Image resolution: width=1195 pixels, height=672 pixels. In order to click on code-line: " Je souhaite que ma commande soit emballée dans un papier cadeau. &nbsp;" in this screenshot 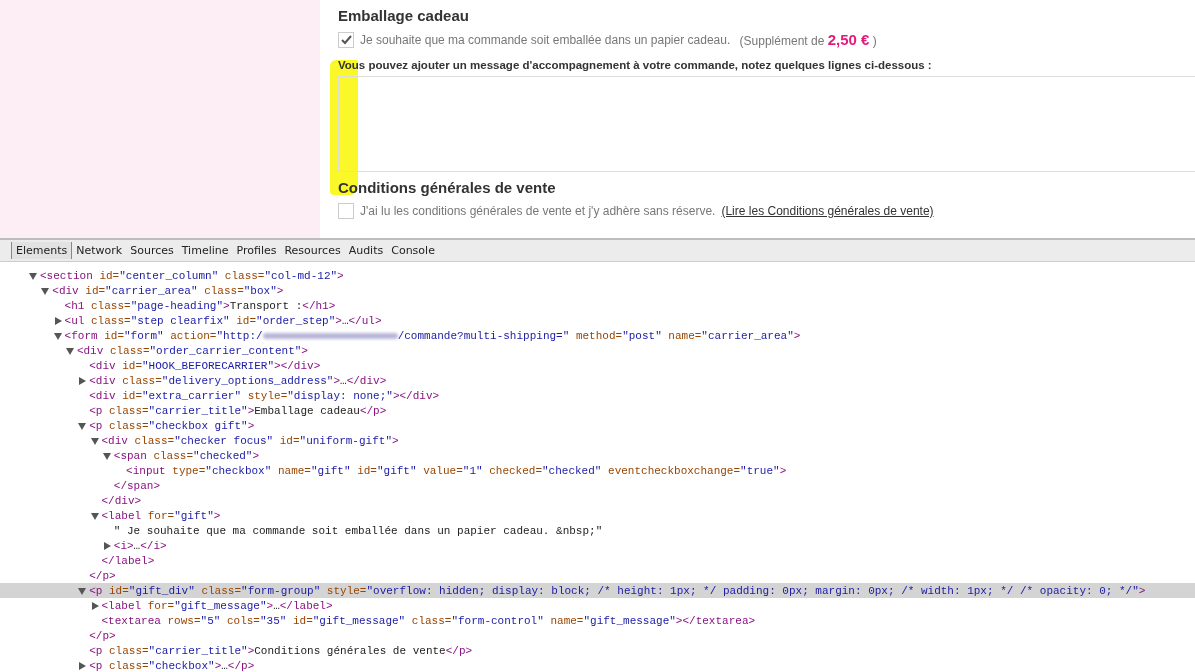, I will do `click(358, 530)`.